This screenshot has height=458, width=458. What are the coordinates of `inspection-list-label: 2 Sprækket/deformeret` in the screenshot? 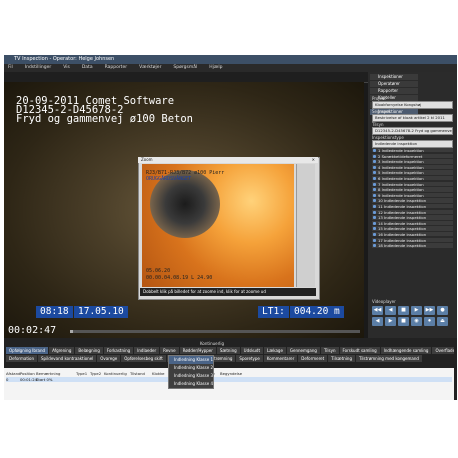 It's located at (400, 156).